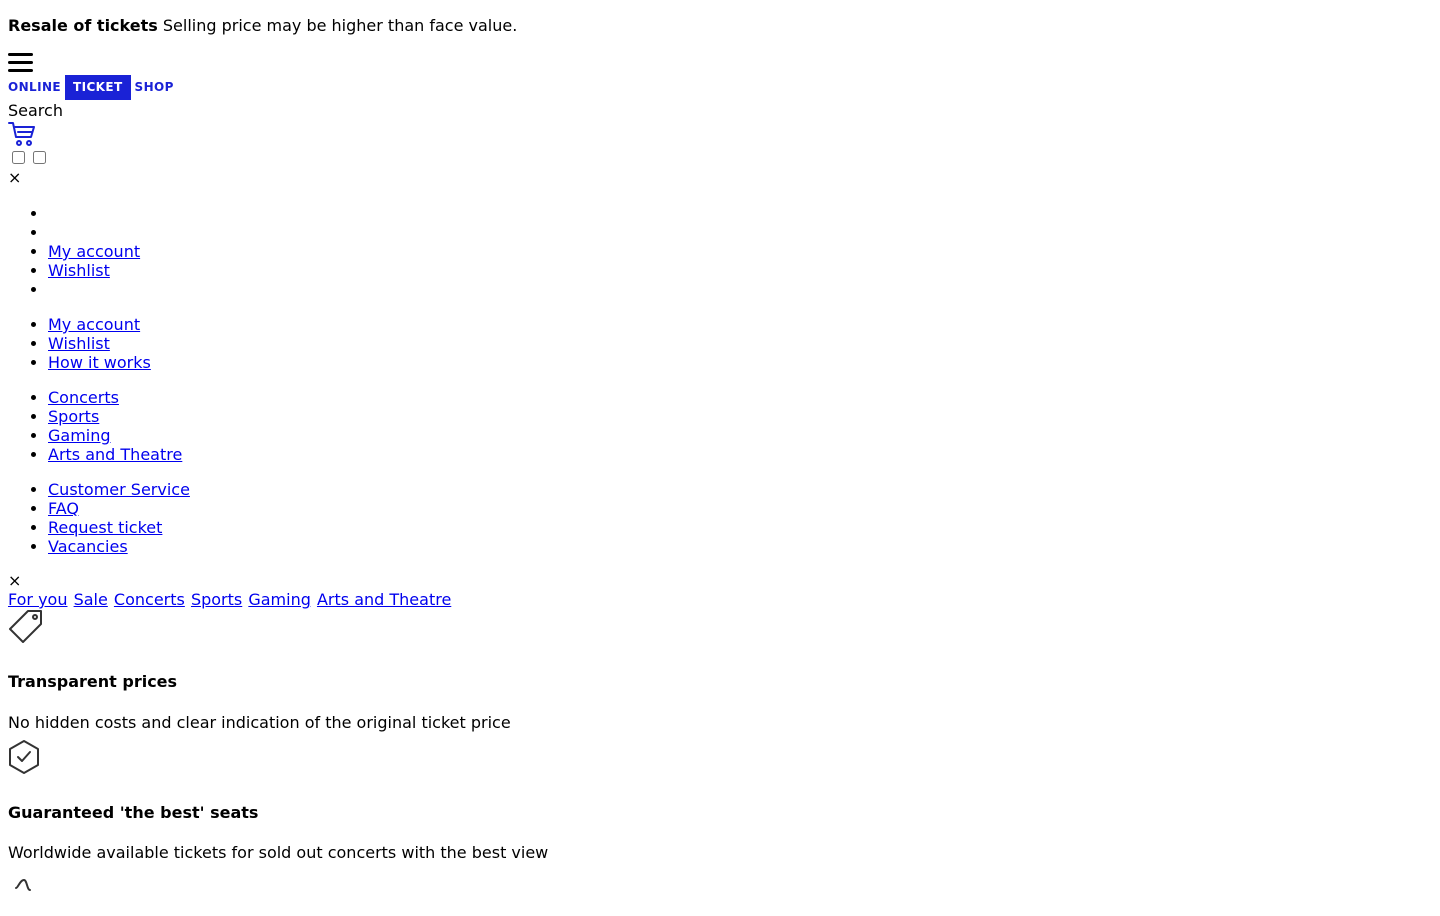 This screenshot has height=916, width=1440. Describe the element at coordinates (740, 343) in the screenshot. I see `menu-item: Wishlist` at that location.